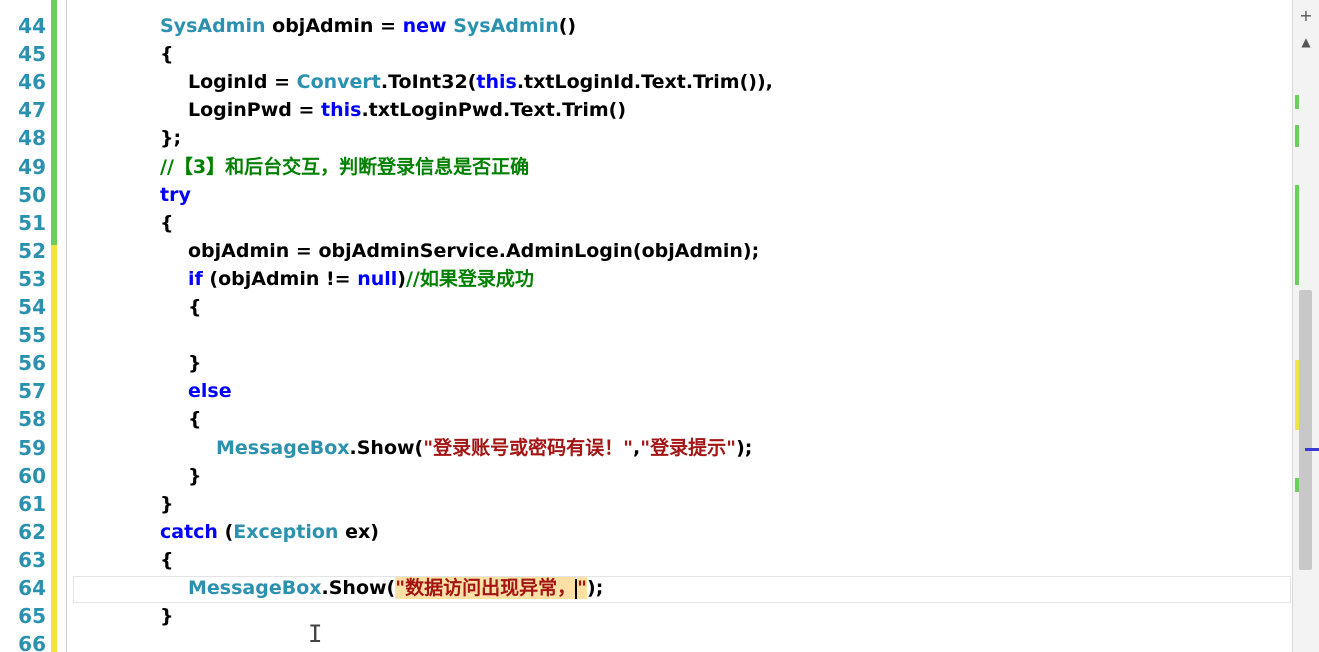  I want to click on code-token: (), so click(567, 26).